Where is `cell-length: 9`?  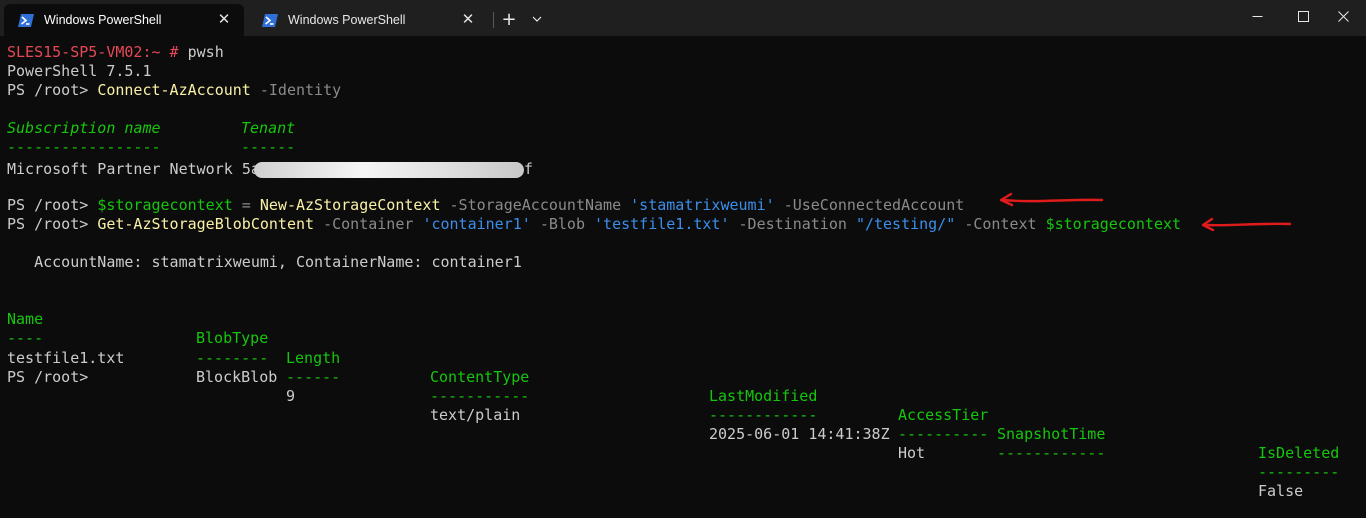
cell-length: 9 is located at coordinates (291, 395).